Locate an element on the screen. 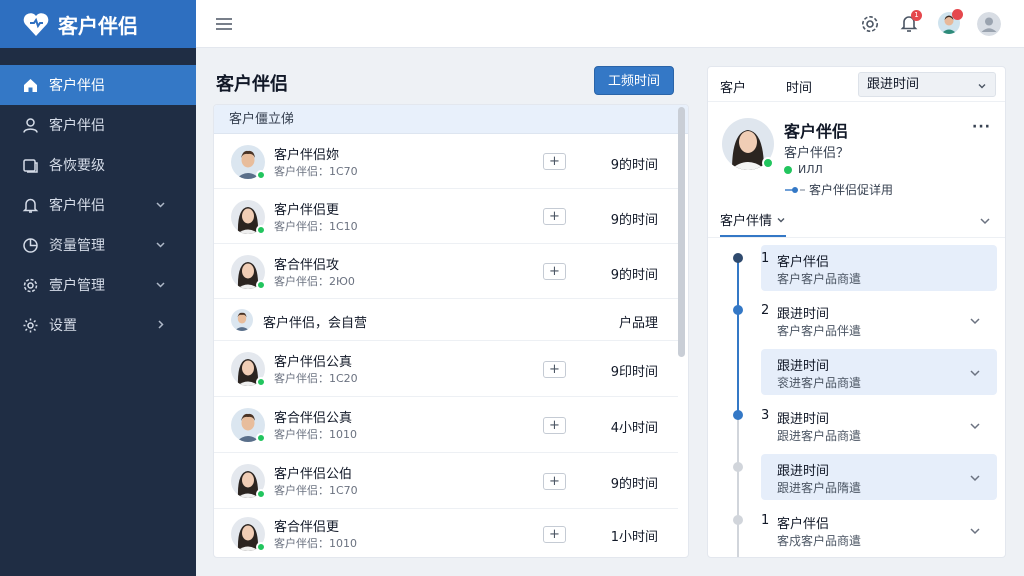  timeline-subtitle: 客户客户品伴遣 is located at coordinates (819, 331).